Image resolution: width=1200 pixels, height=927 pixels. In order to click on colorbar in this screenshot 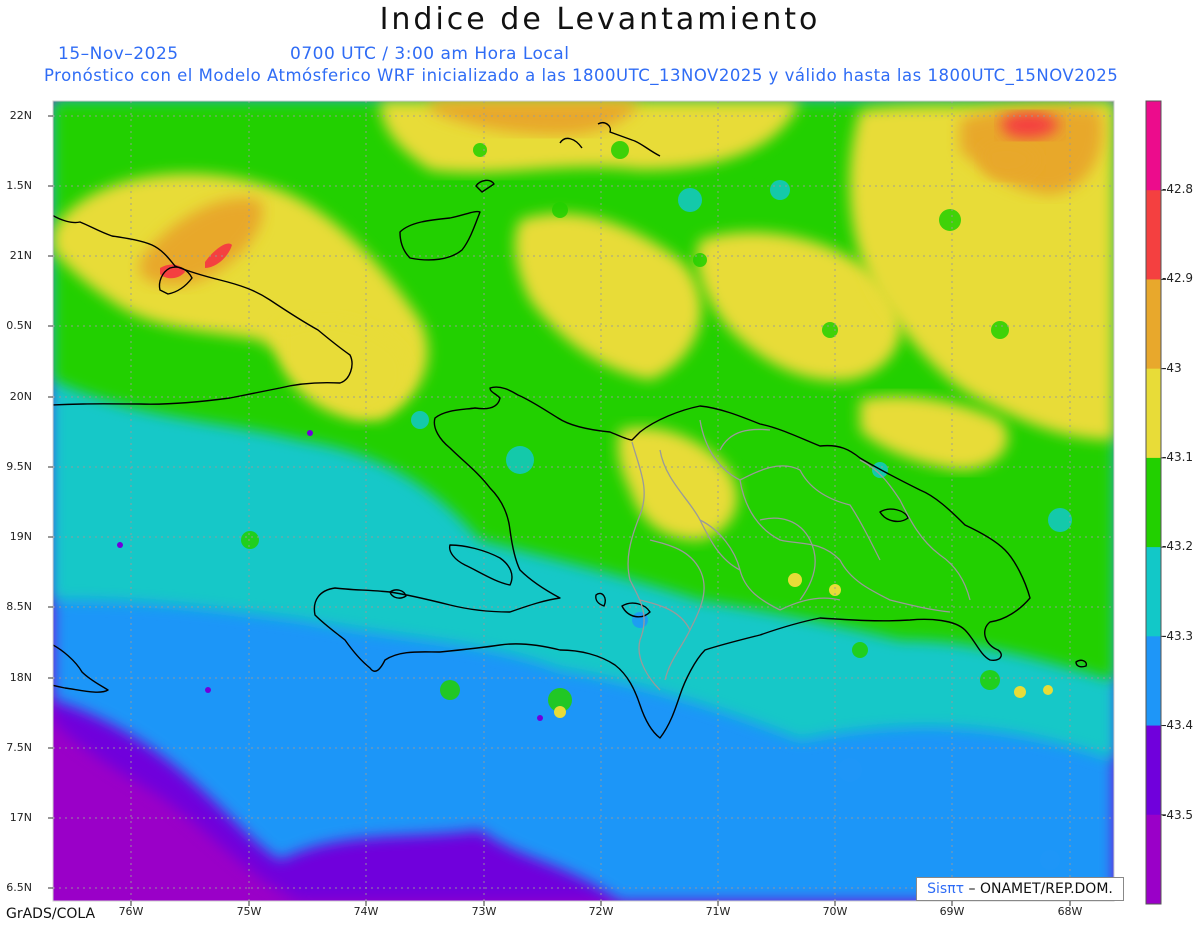, I will do `click(1155, 502)`.